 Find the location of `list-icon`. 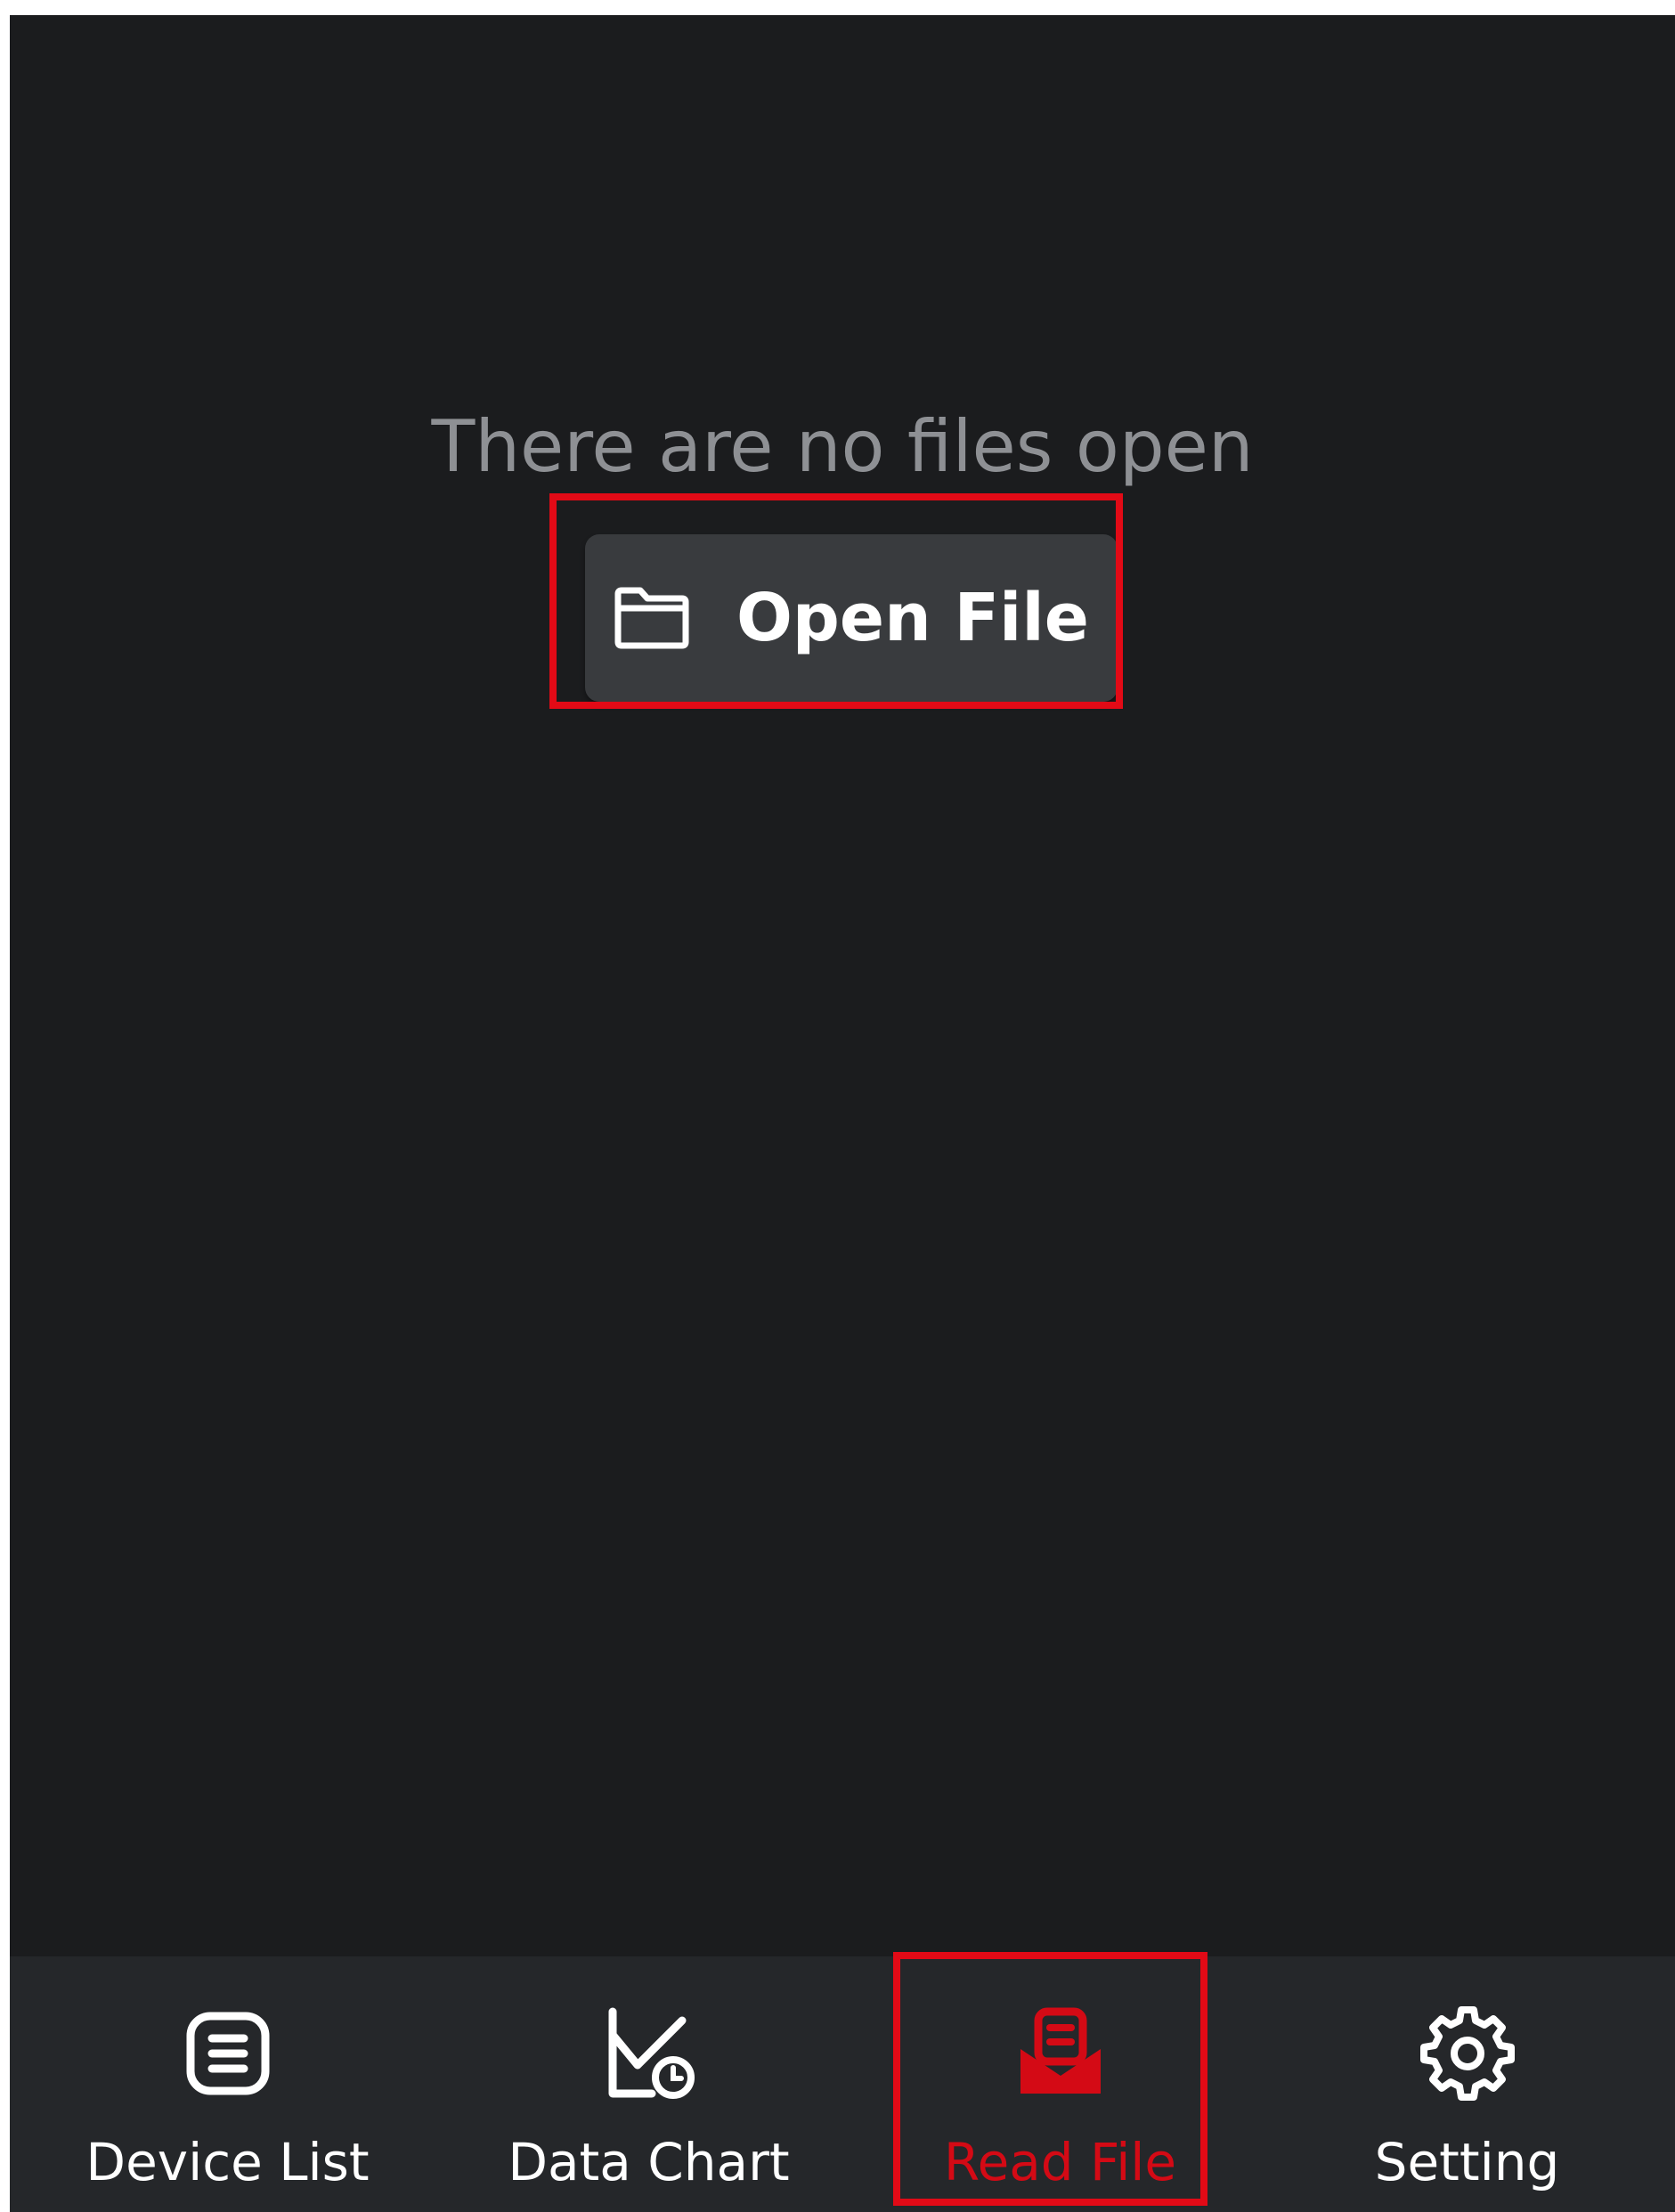

list-icon is located at coordinates (227, 2053).